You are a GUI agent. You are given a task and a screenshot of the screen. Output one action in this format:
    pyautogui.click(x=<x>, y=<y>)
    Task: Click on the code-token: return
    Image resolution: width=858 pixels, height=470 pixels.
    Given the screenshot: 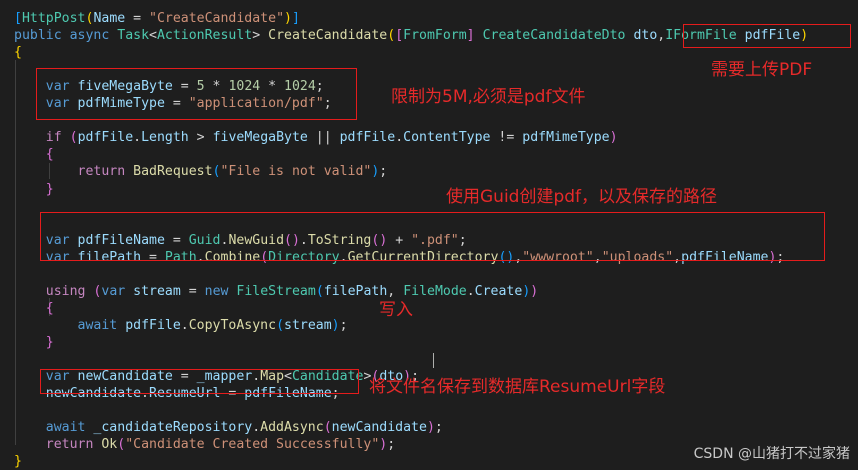 What is the action you would take?
    pyautogui.click(x=69, y=445)
    